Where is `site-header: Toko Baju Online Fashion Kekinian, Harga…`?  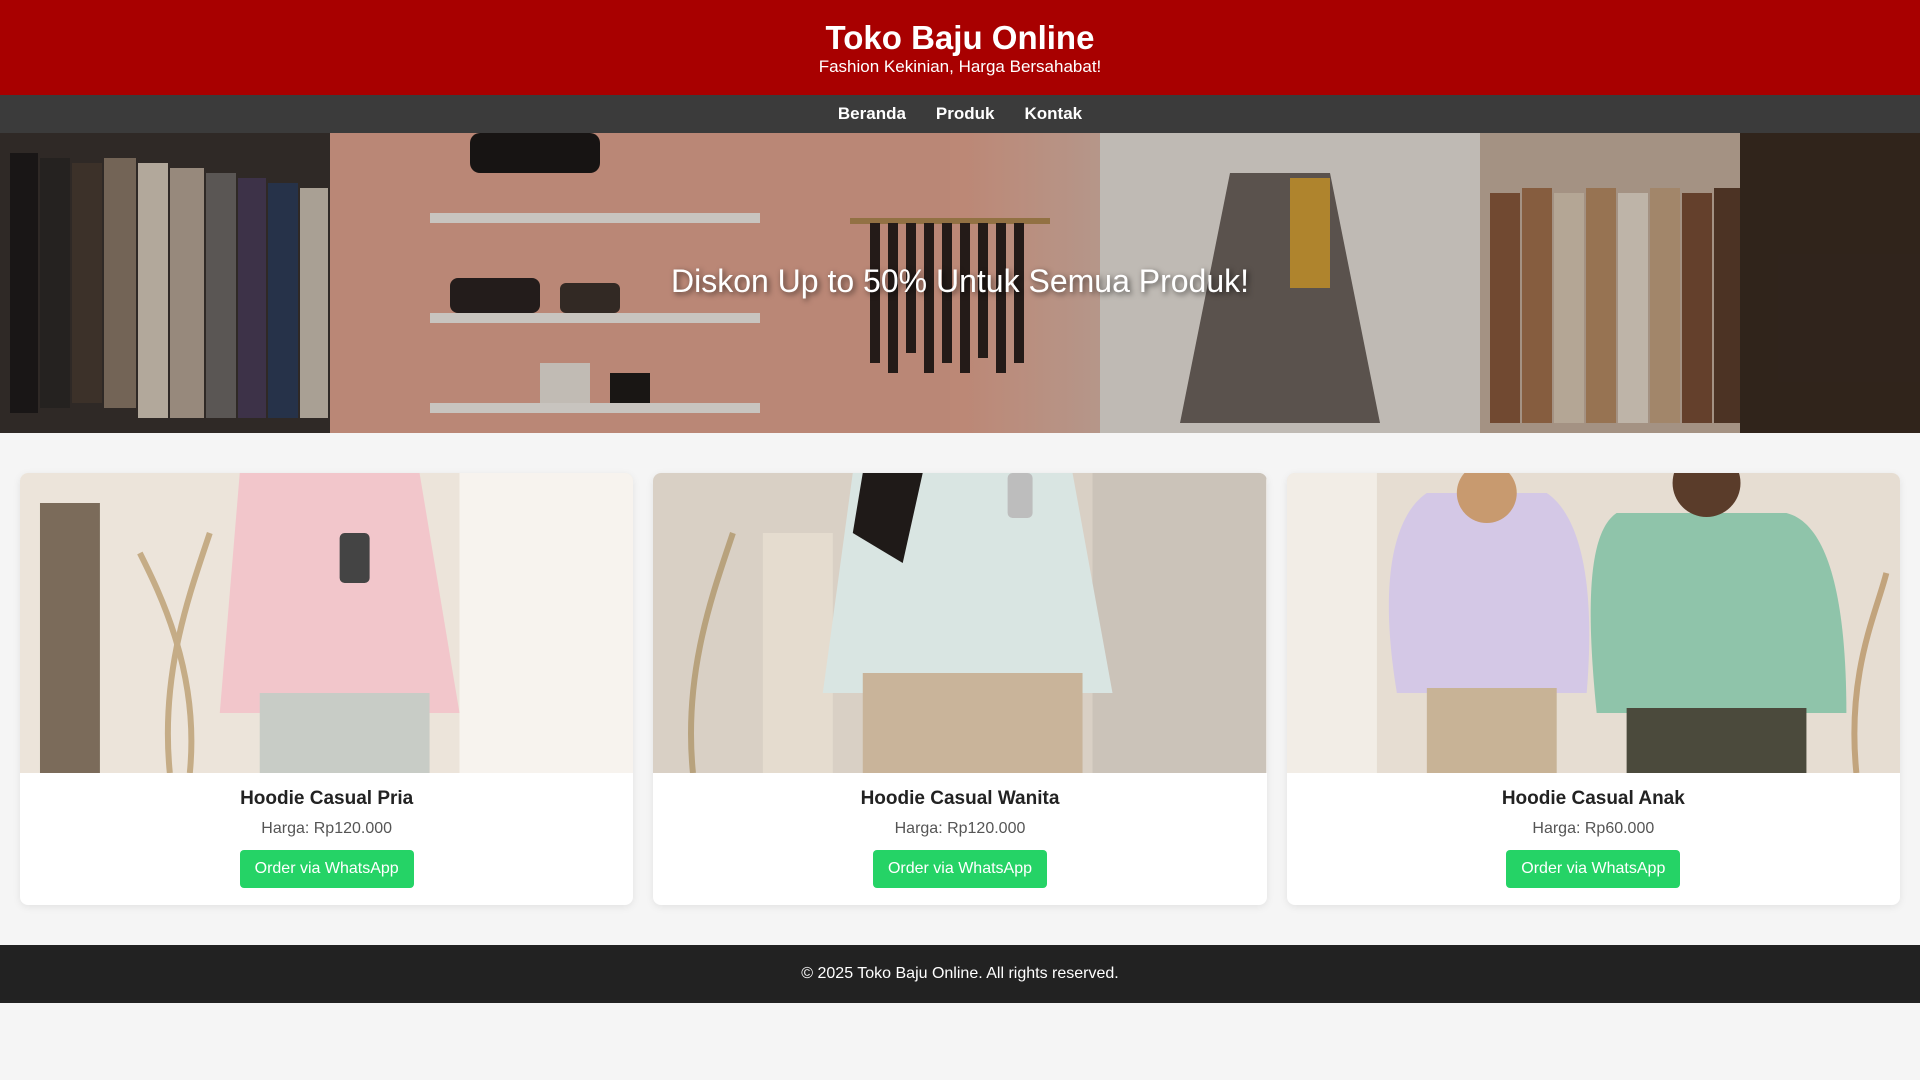 site-header: Toko Baju Online Fashion Kekinian, Harga… is located at coordinates (960, 47).